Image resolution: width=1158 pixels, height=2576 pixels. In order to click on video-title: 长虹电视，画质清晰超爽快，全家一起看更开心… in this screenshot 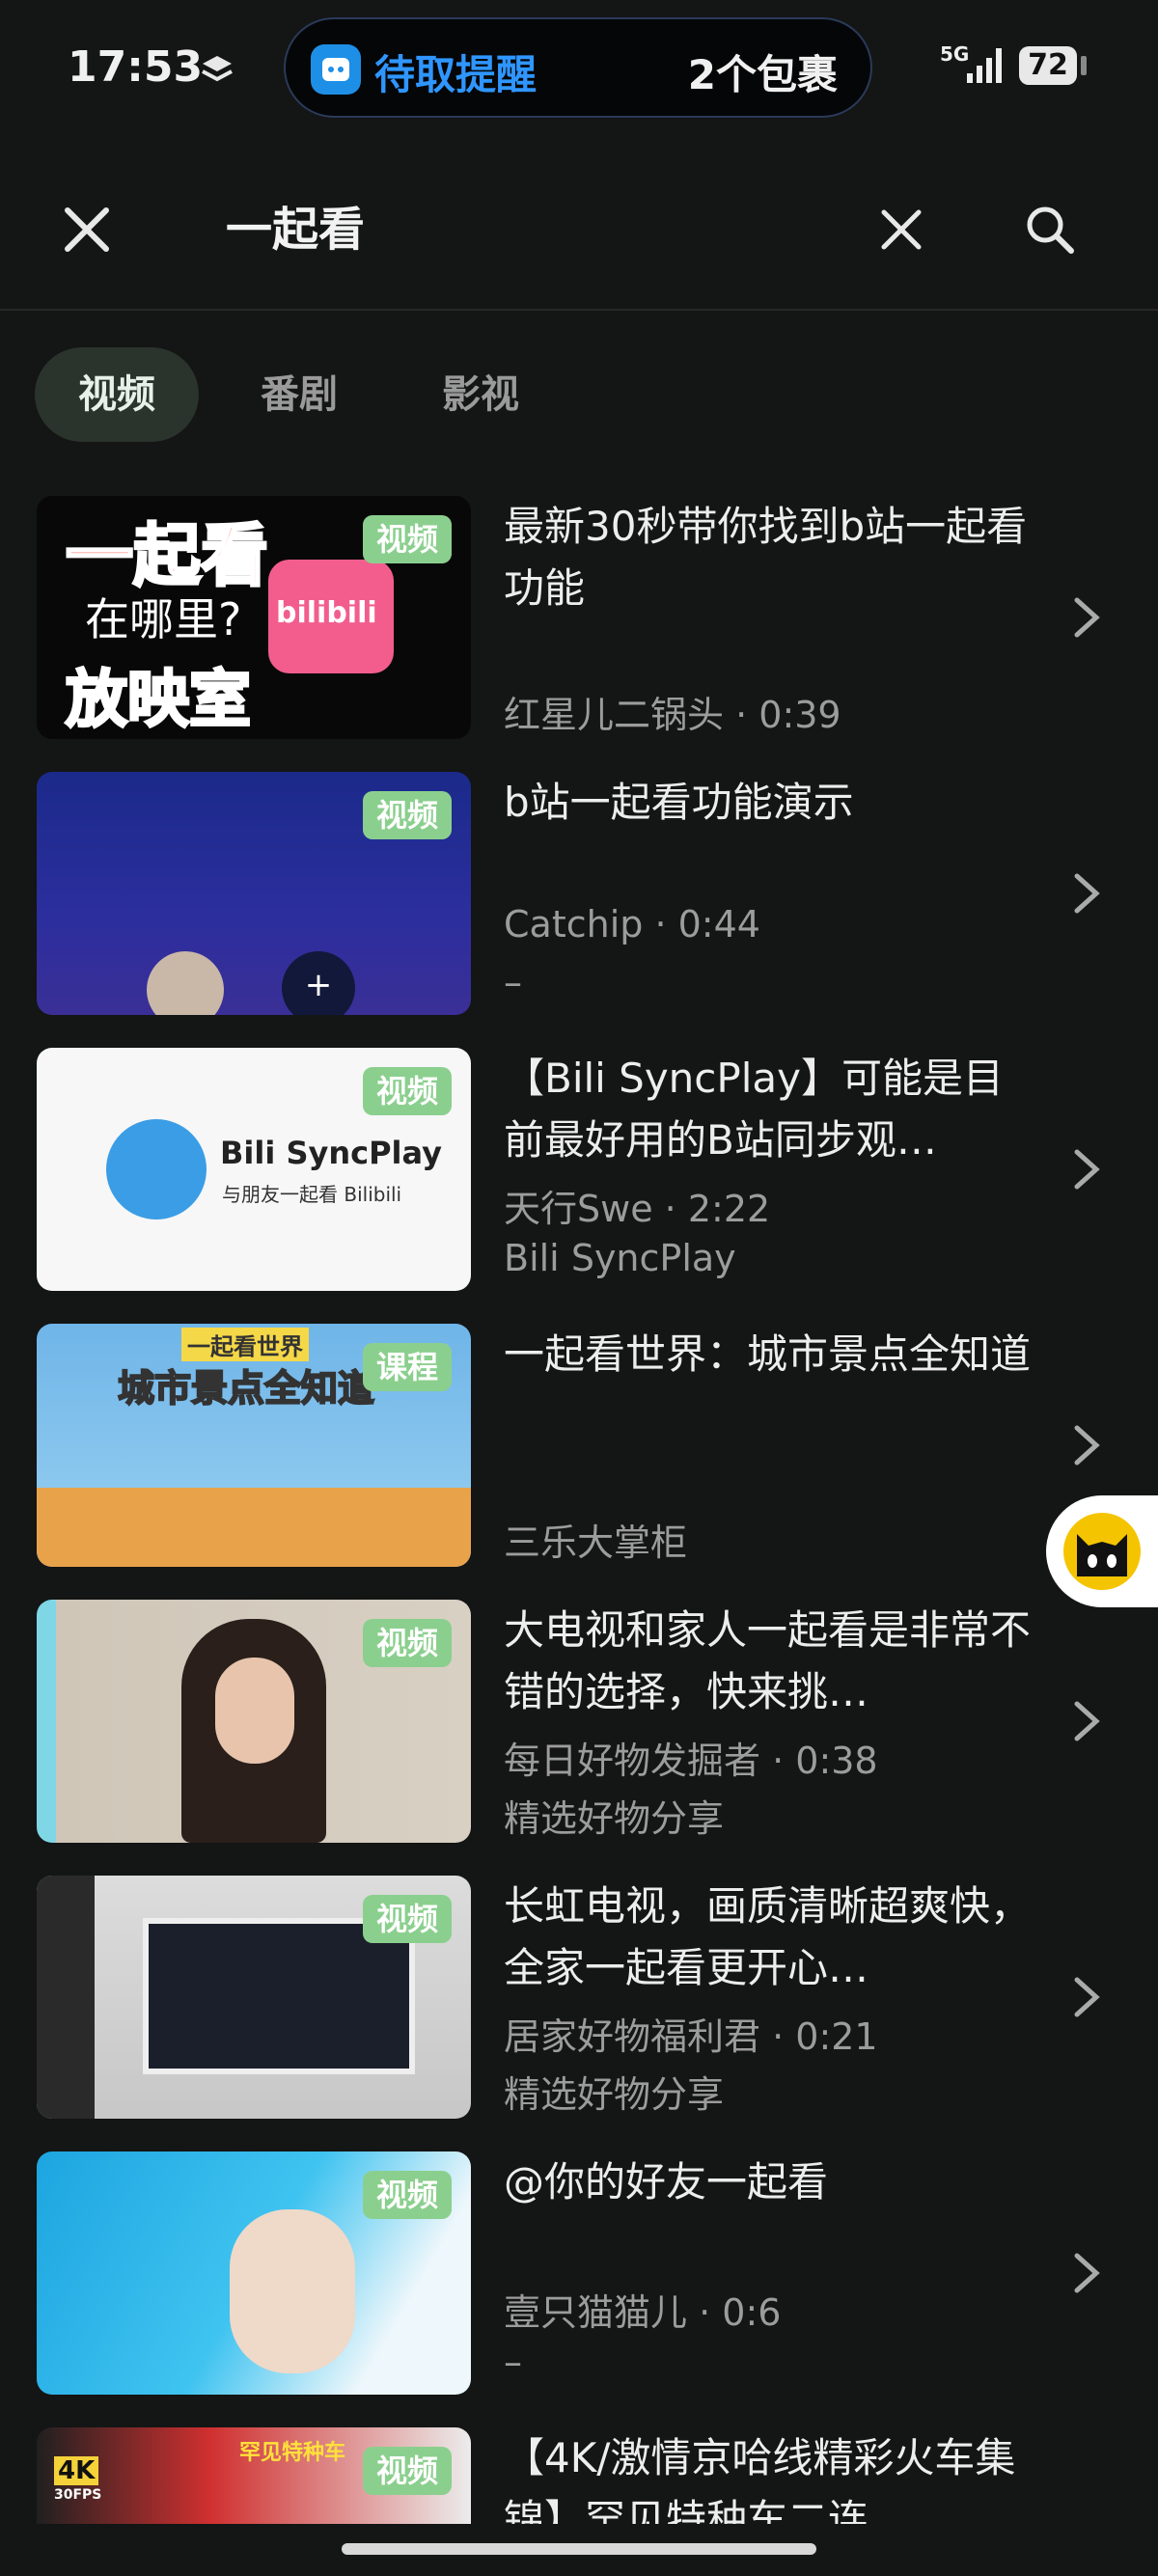, I will do `click(767, 1937)`.